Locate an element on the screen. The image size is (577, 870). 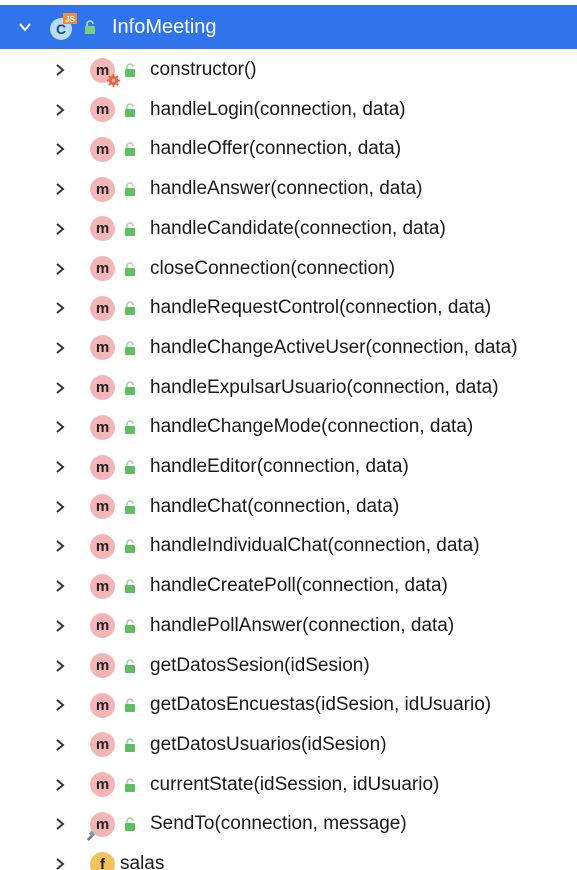
tree-node-label: getDatosSesion(idSesion) is located at coordinates (260, 665).